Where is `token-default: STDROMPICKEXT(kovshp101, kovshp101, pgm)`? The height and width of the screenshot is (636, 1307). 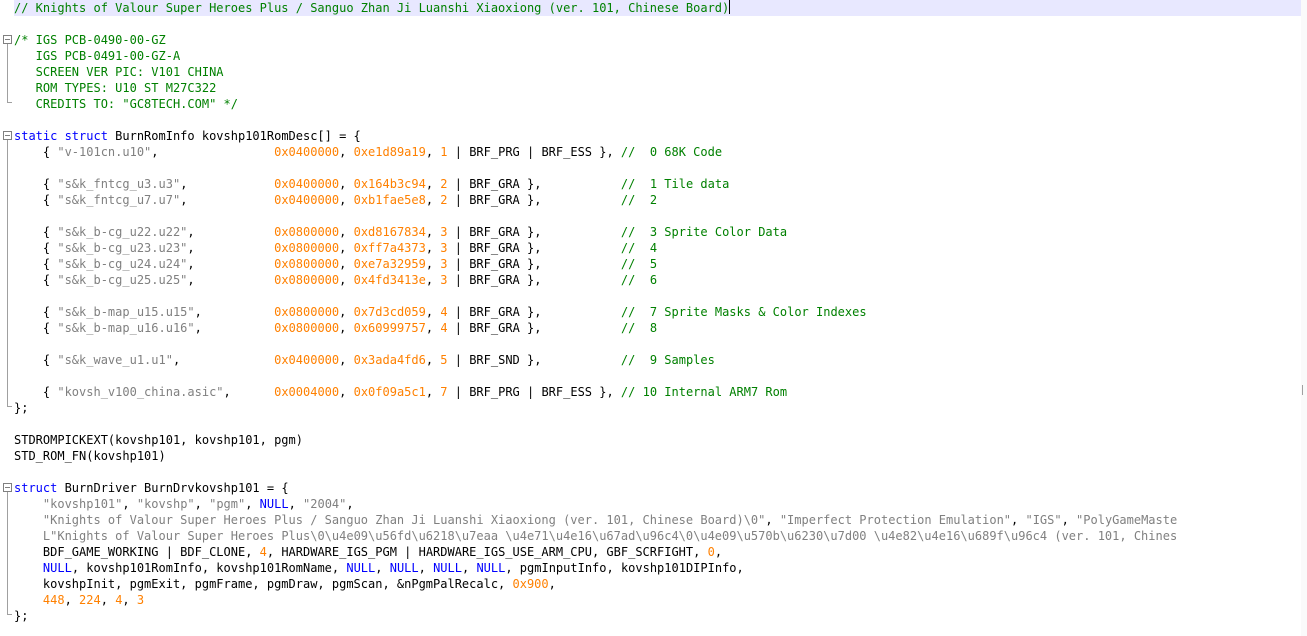
token-default: STDROMPICKEXT(kovshp101, kovshp101, pgm) is located at coordinates (158, 440).